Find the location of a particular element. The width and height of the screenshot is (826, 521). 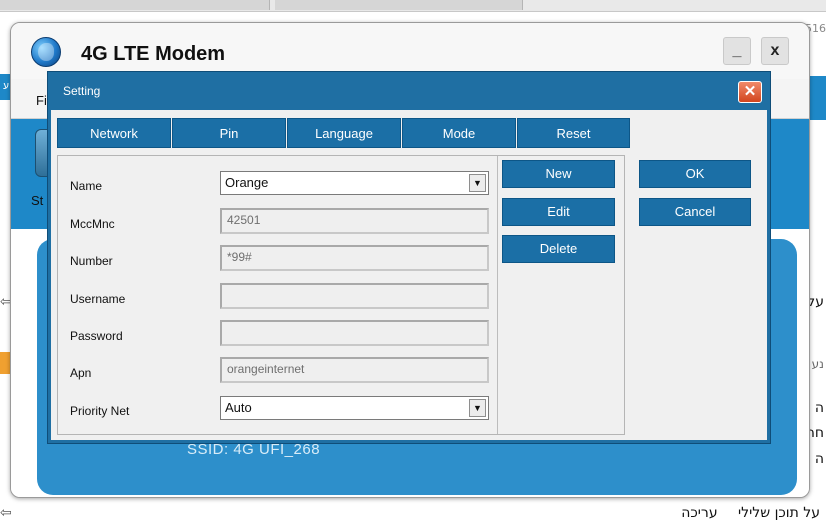

priority-net-select: Auto ▼ is located at coordinates (354, 408).